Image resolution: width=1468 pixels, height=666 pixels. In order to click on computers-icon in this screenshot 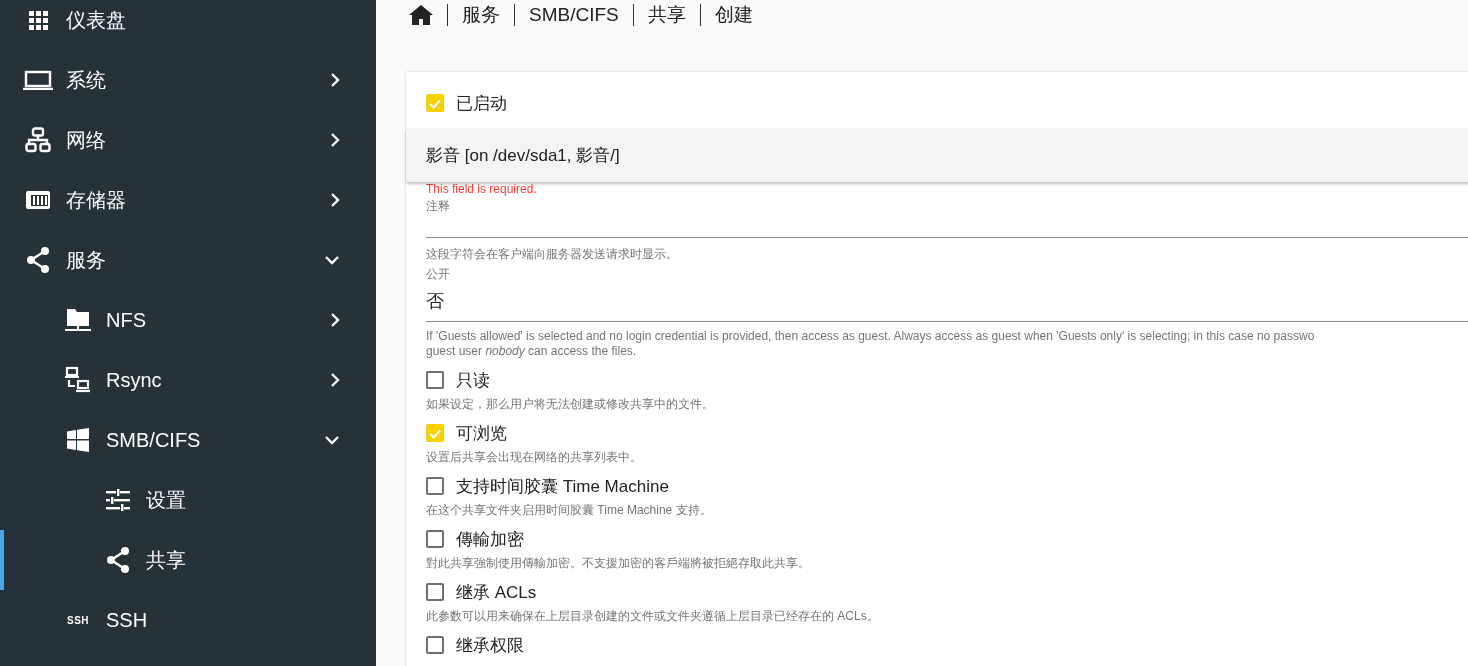, I will do `click(78, 380)`.